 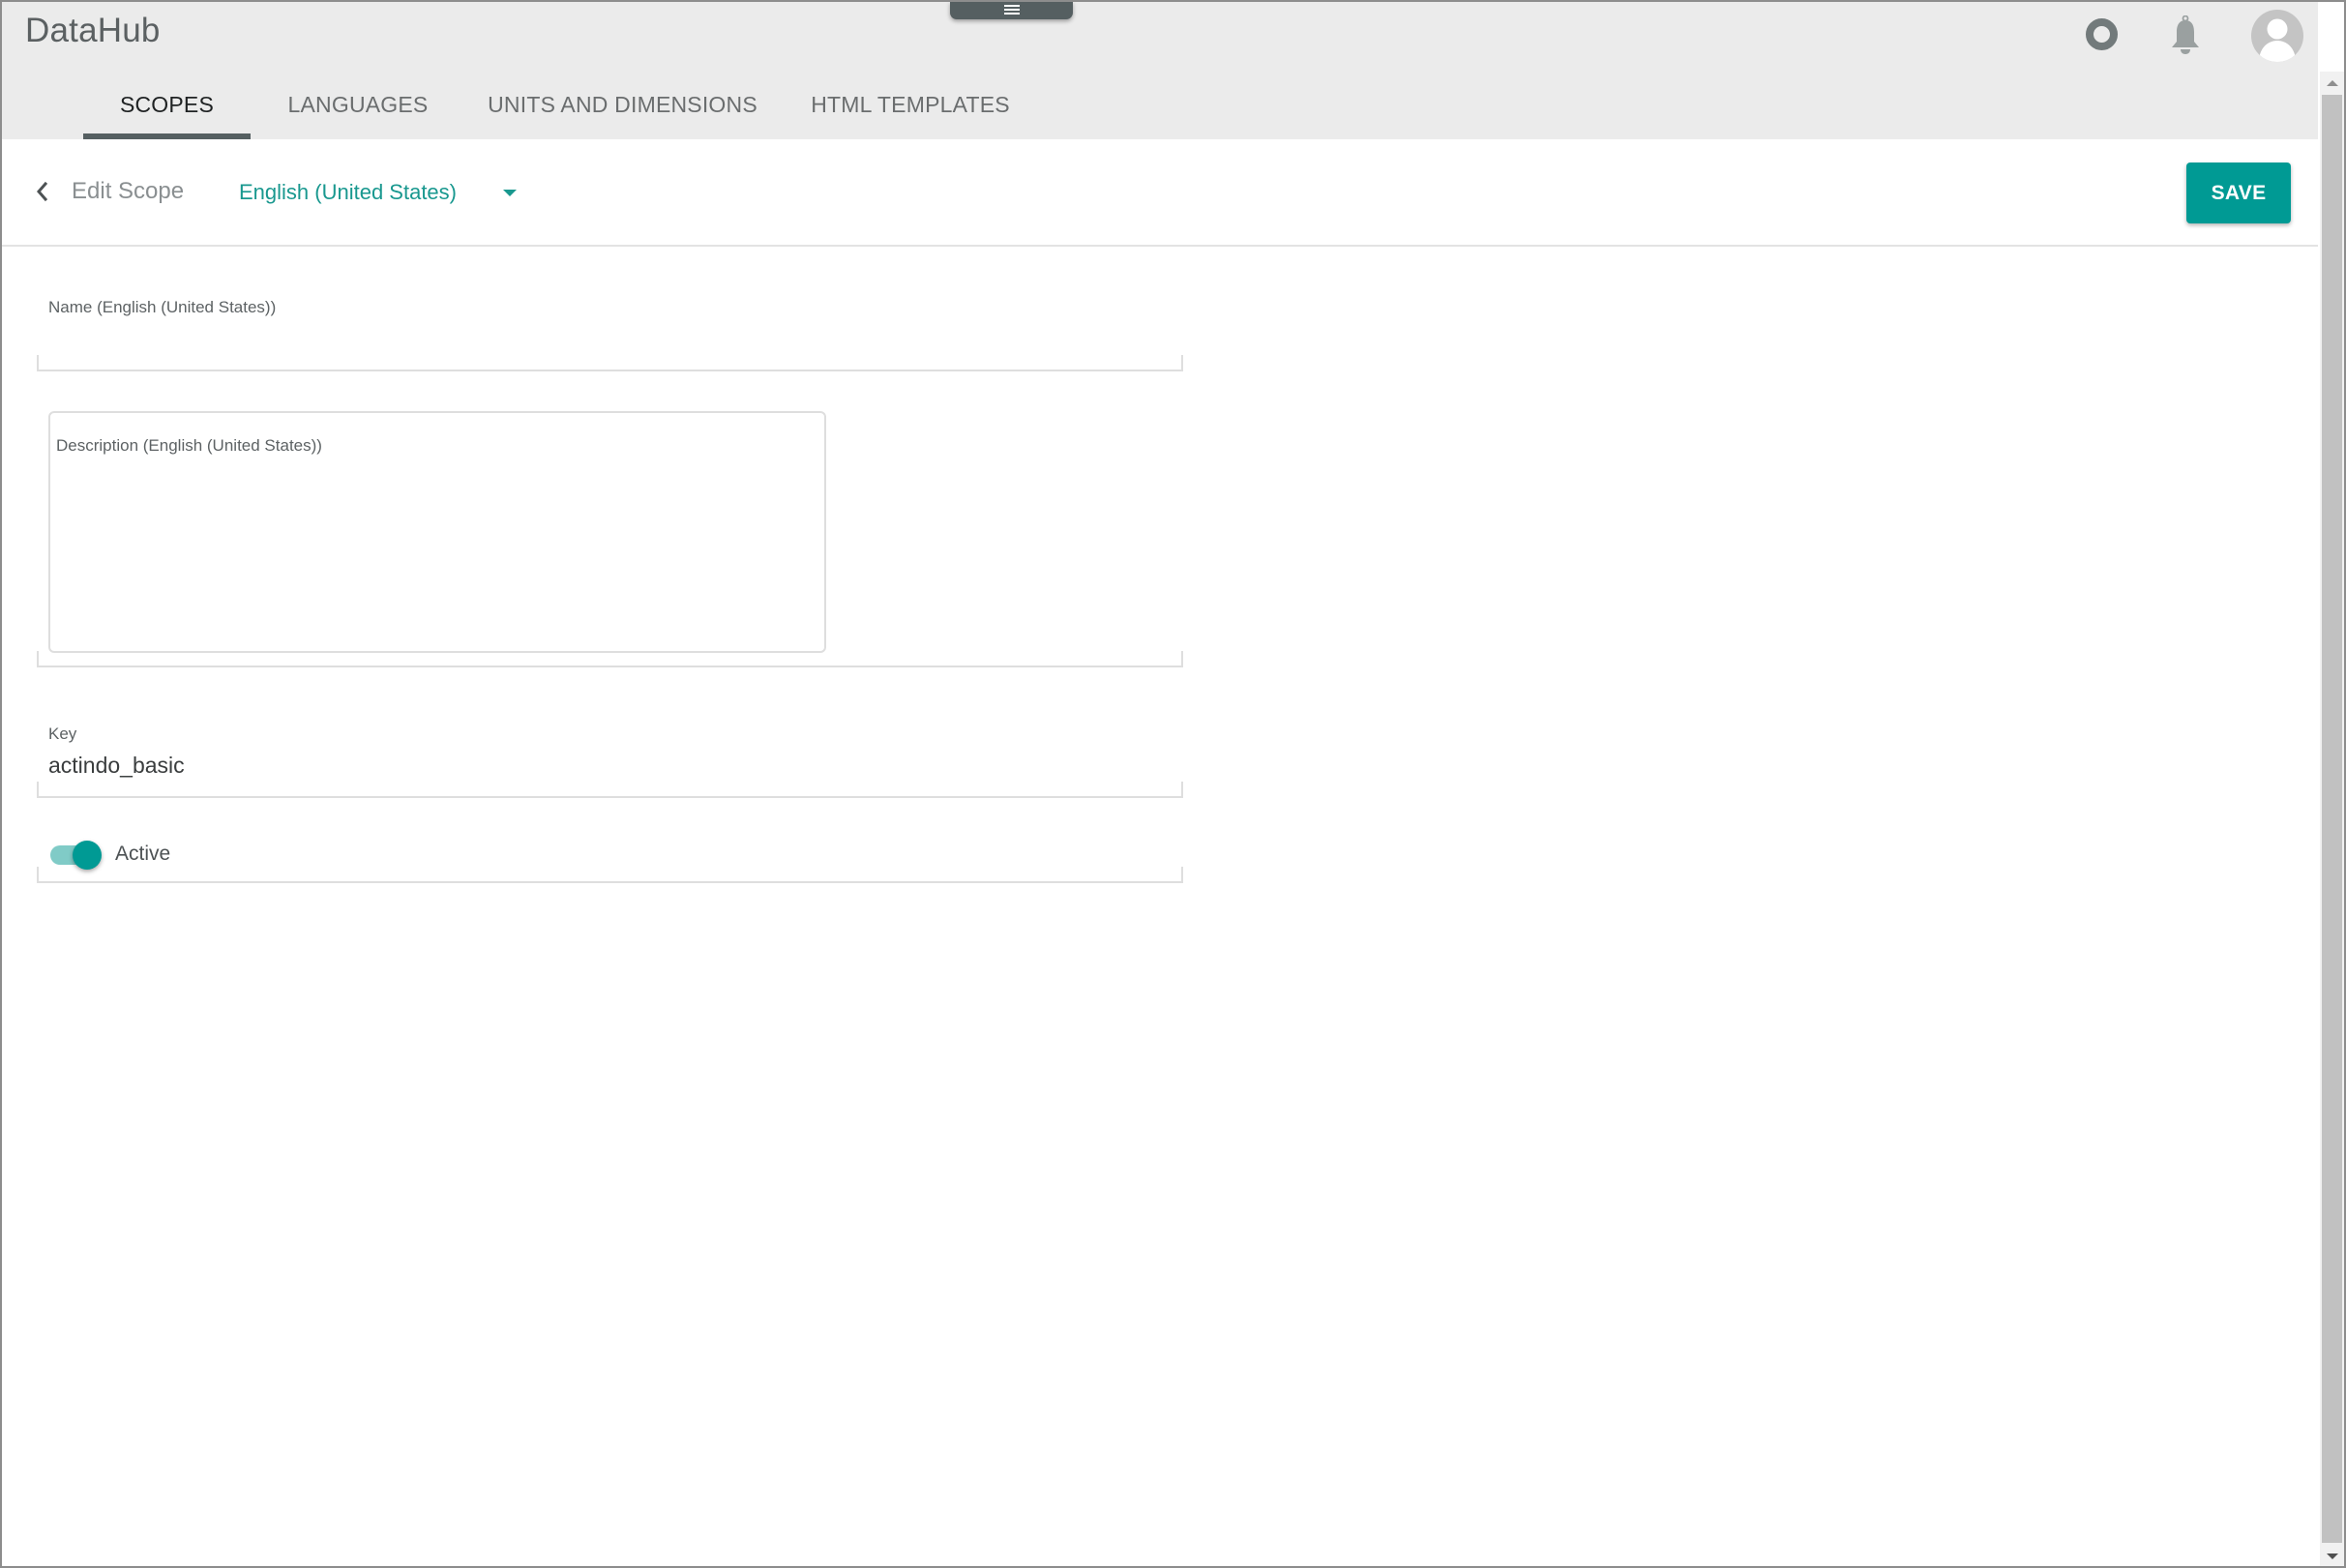 I want to click on arrow-up-icon, so click(x=2332, y=83).